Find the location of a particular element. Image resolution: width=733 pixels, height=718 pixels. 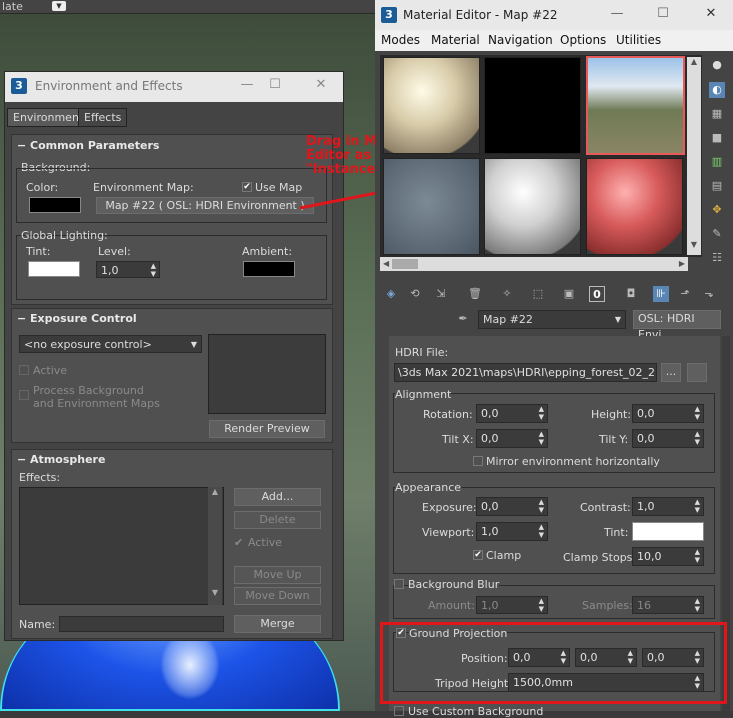

reload-button is located at coordinates (697, 372).